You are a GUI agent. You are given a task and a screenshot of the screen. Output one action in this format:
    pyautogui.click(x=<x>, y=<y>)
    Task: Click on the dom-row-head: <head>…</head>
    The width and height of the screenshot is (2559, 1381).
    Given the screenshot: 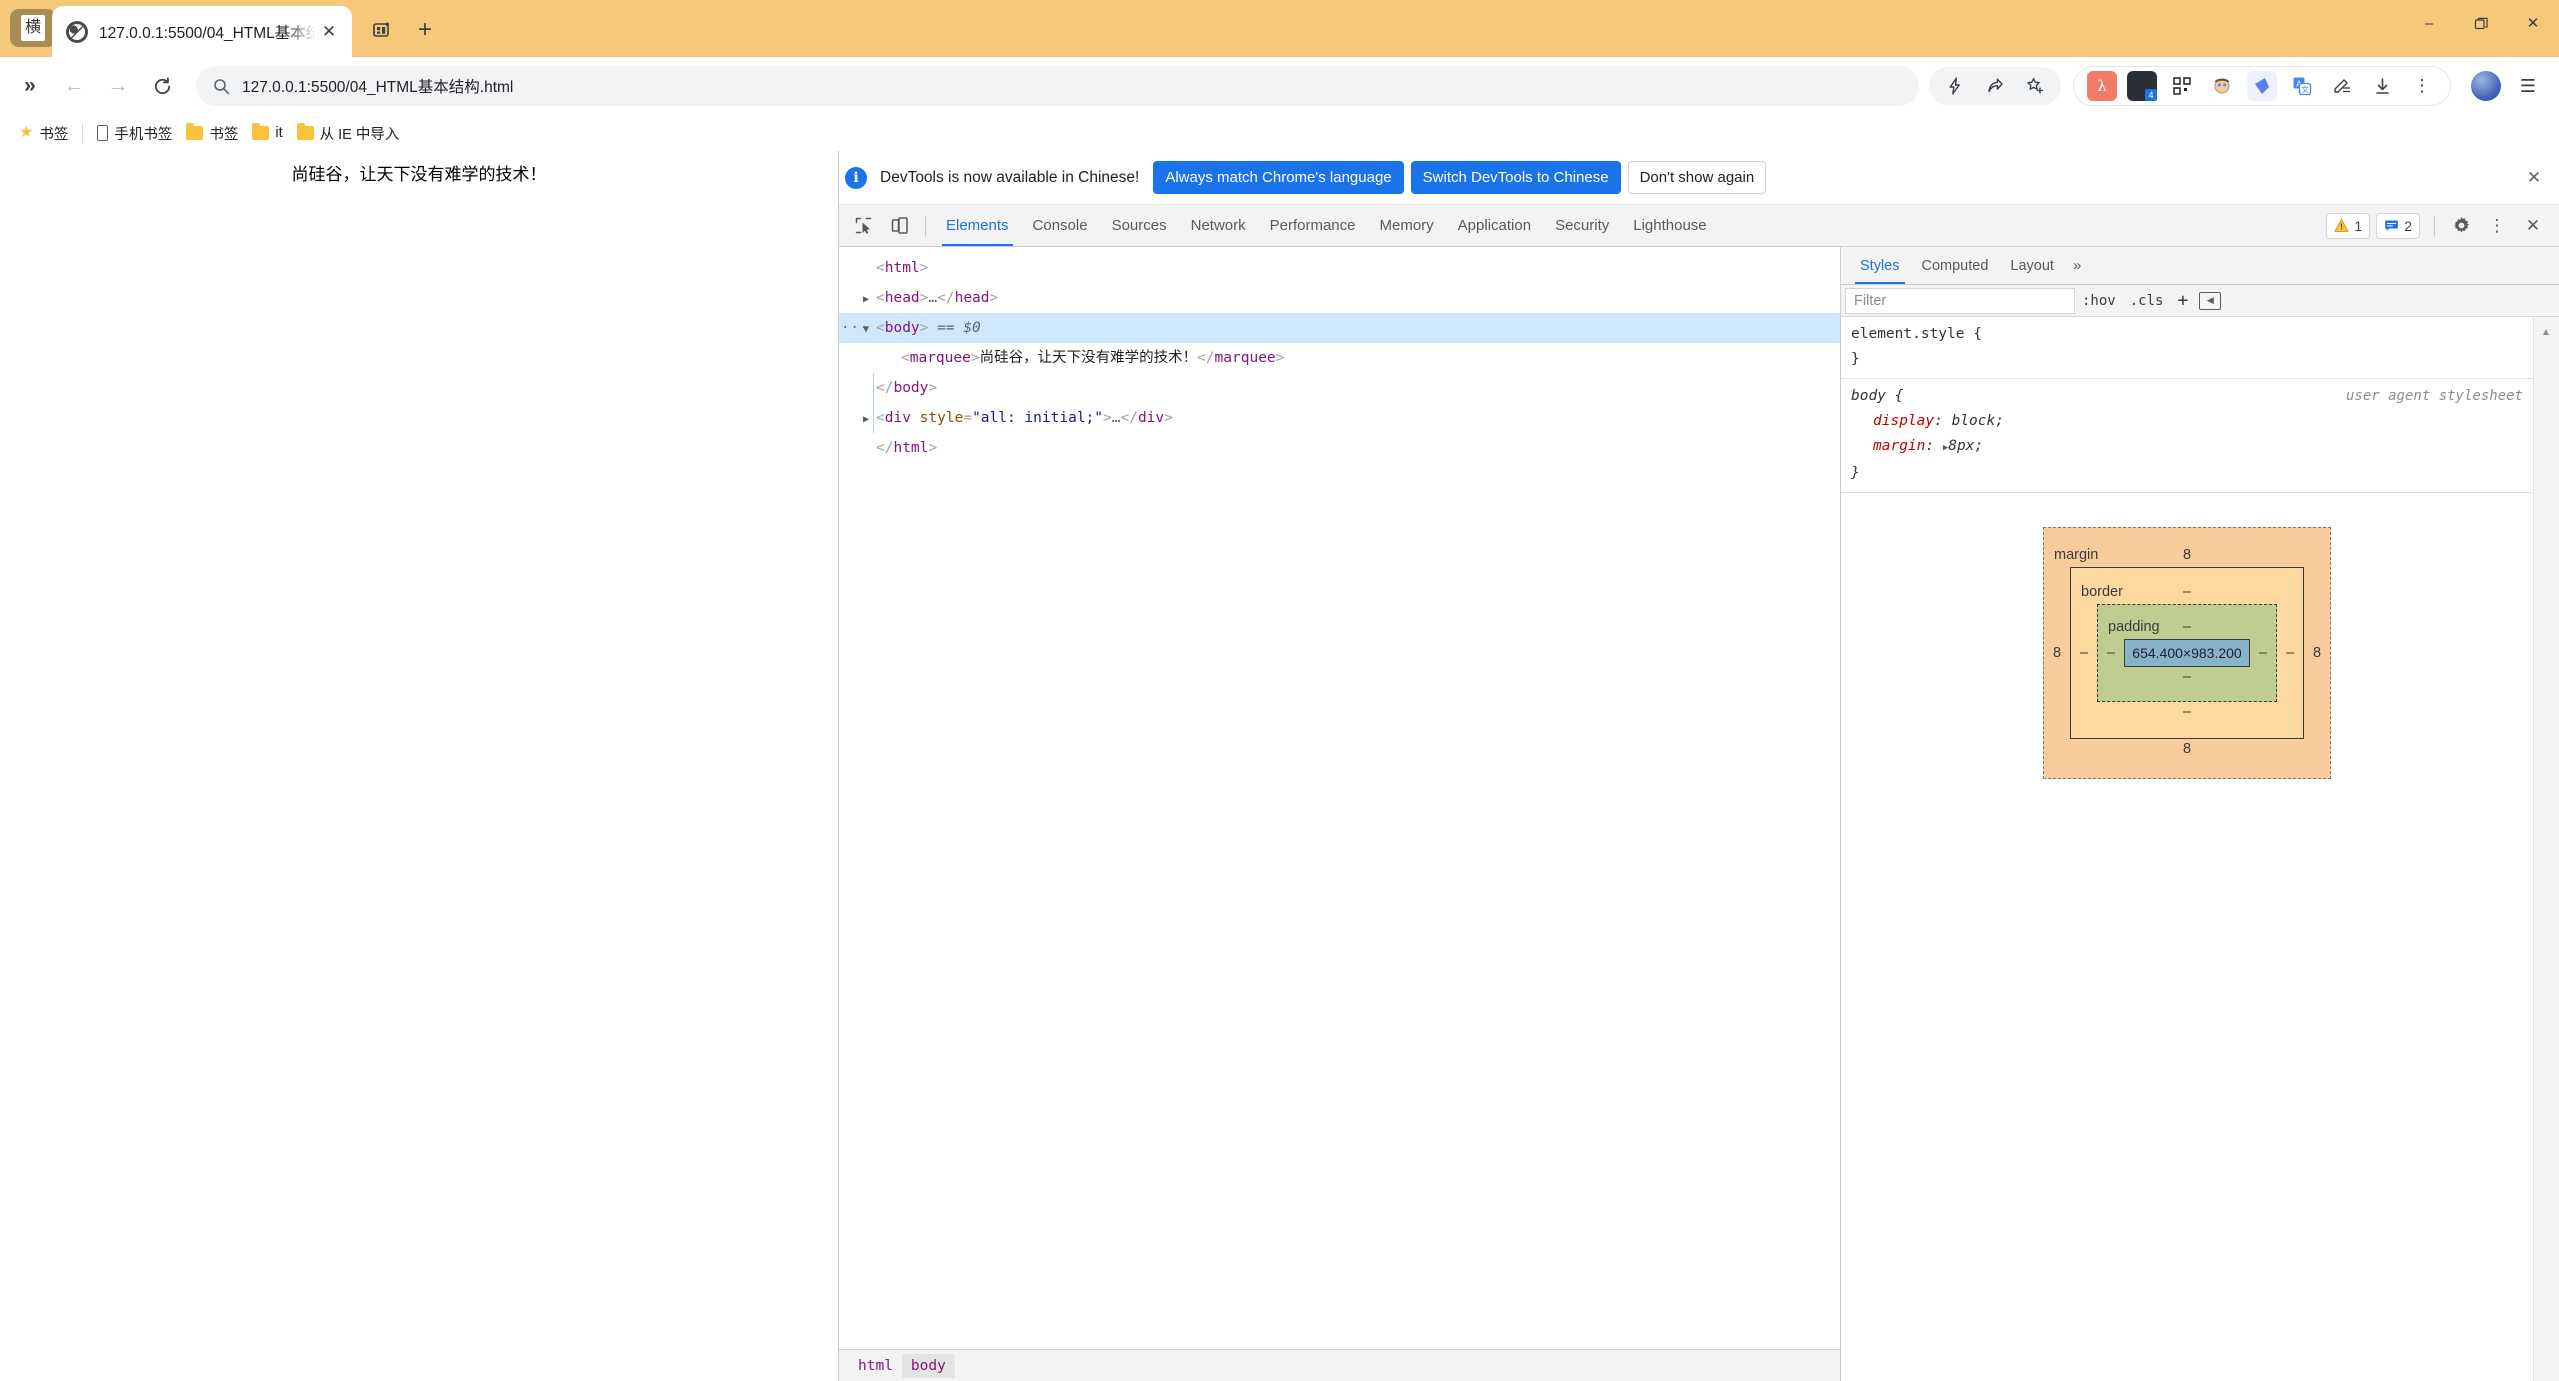 What is the action you would take?
    pyautogui.click(x=1339, y=298)
    